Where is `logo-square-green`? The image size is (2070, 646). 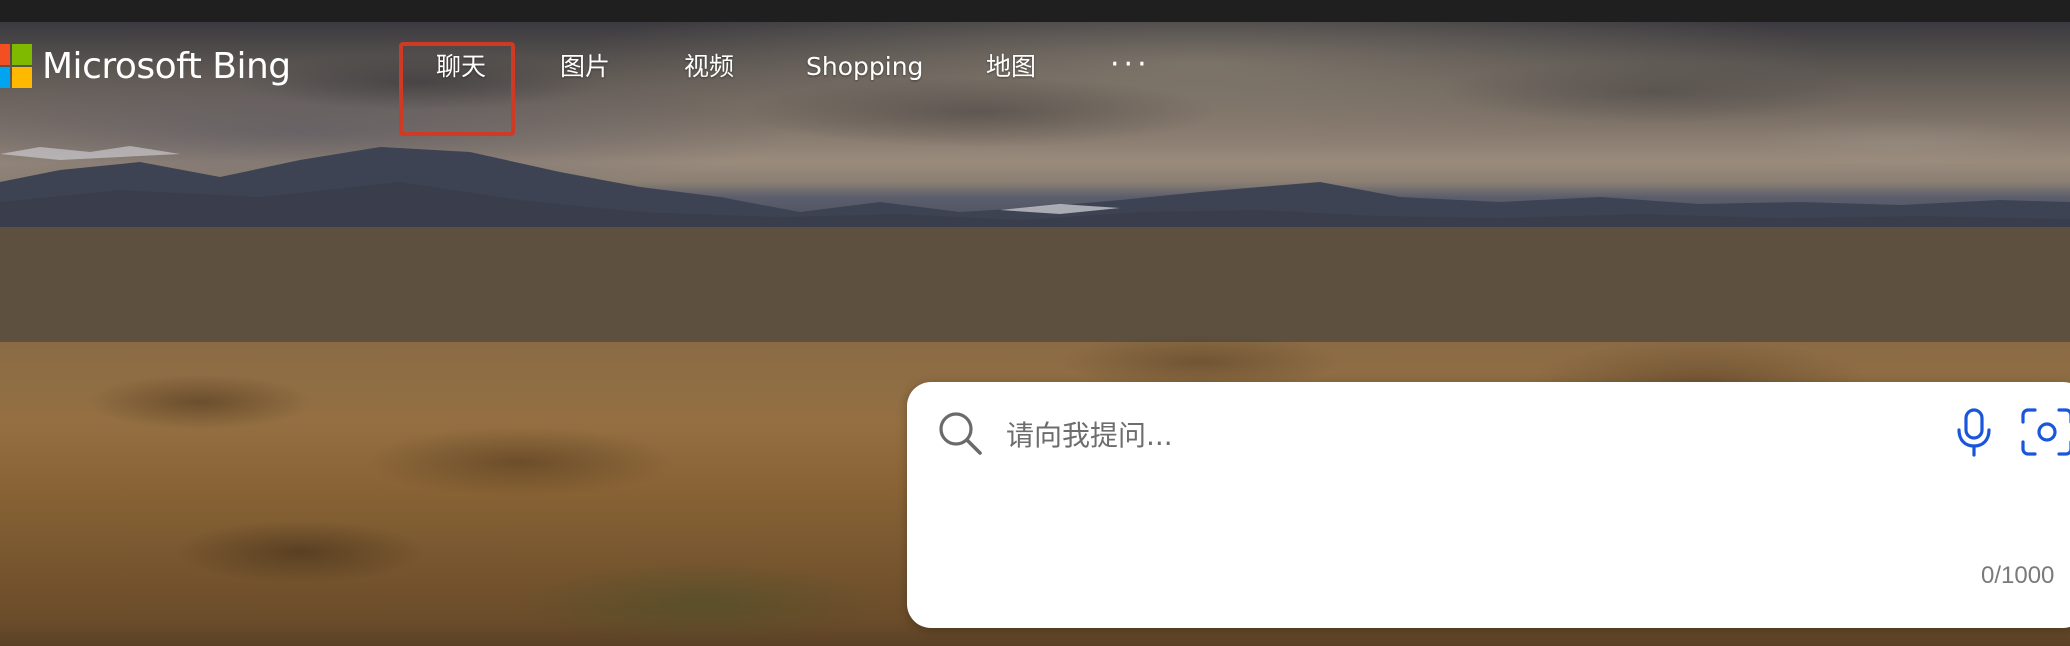
logo-square-green is located at coordinates (22, 54).